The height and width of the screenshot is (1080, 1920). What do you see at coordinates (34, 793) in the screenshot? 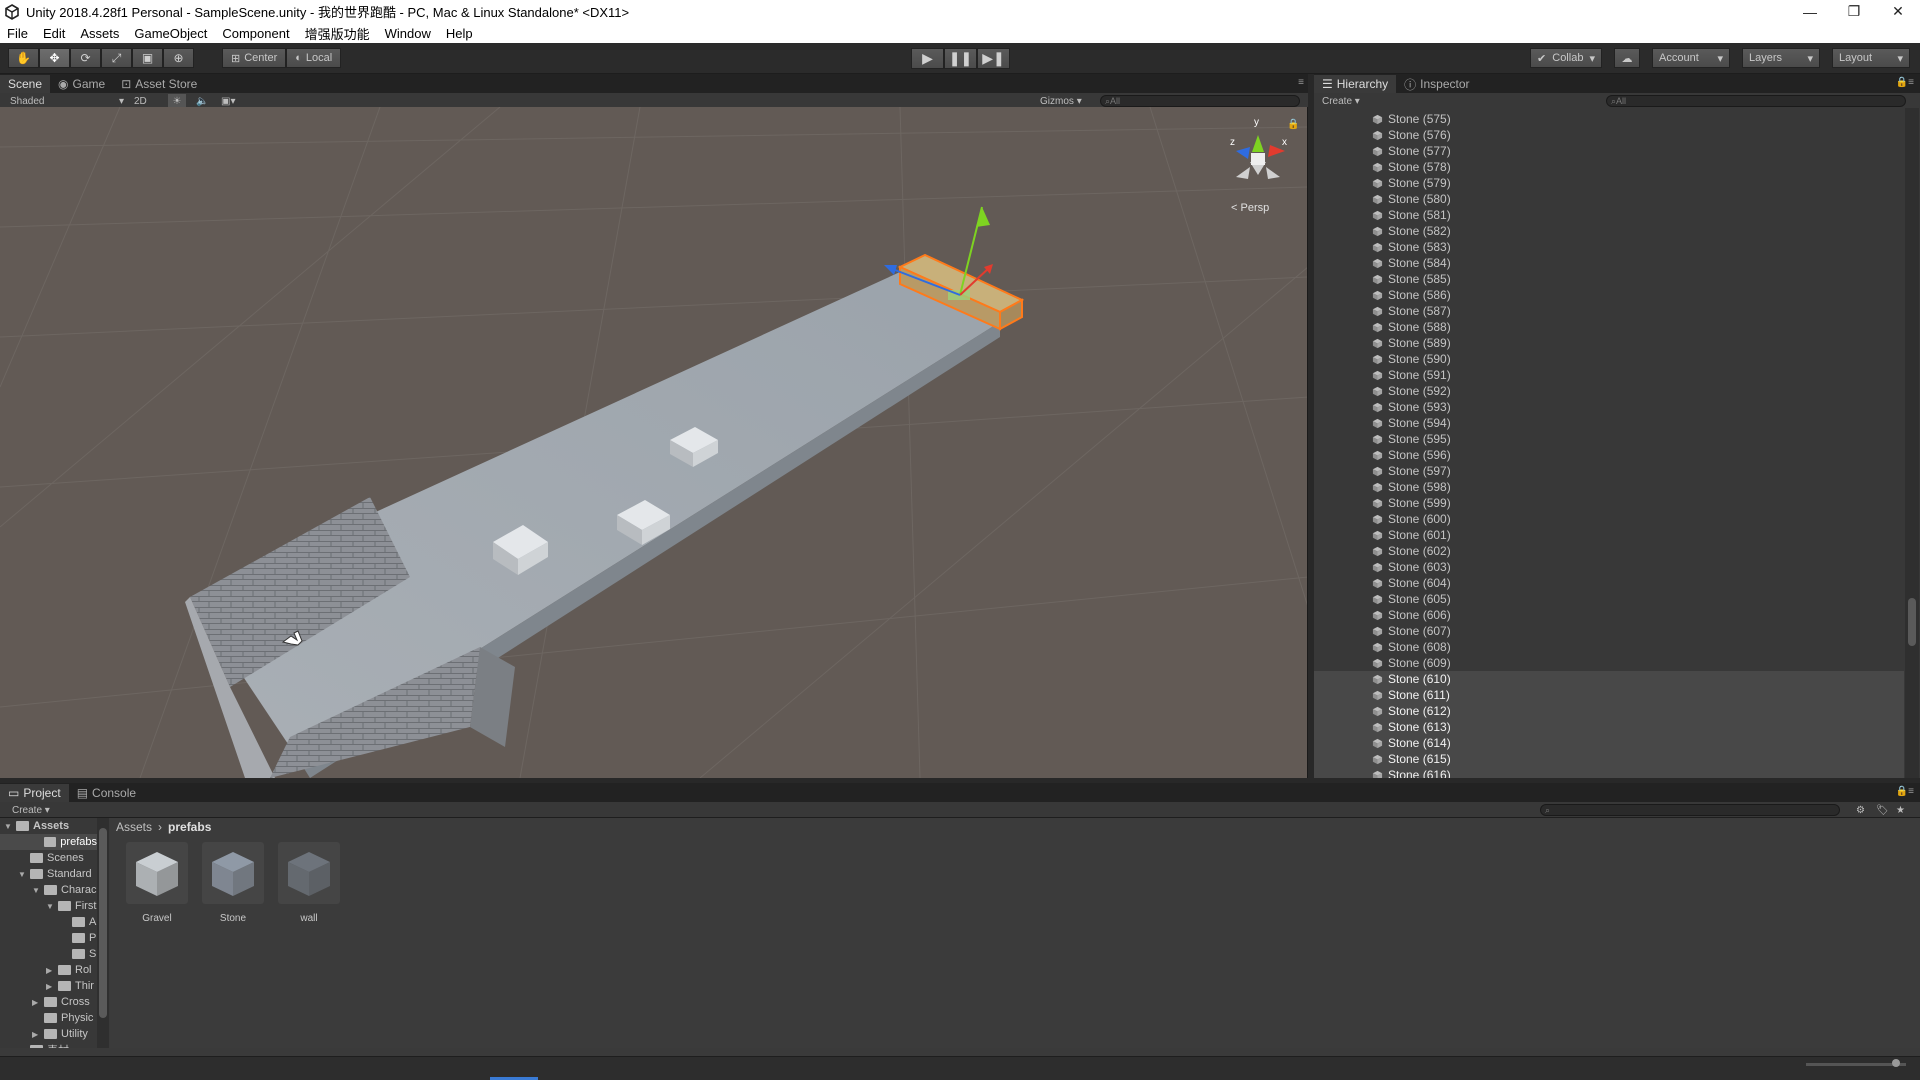
I see `tab-project: ▭ Project` at bounding box center [34, 793].